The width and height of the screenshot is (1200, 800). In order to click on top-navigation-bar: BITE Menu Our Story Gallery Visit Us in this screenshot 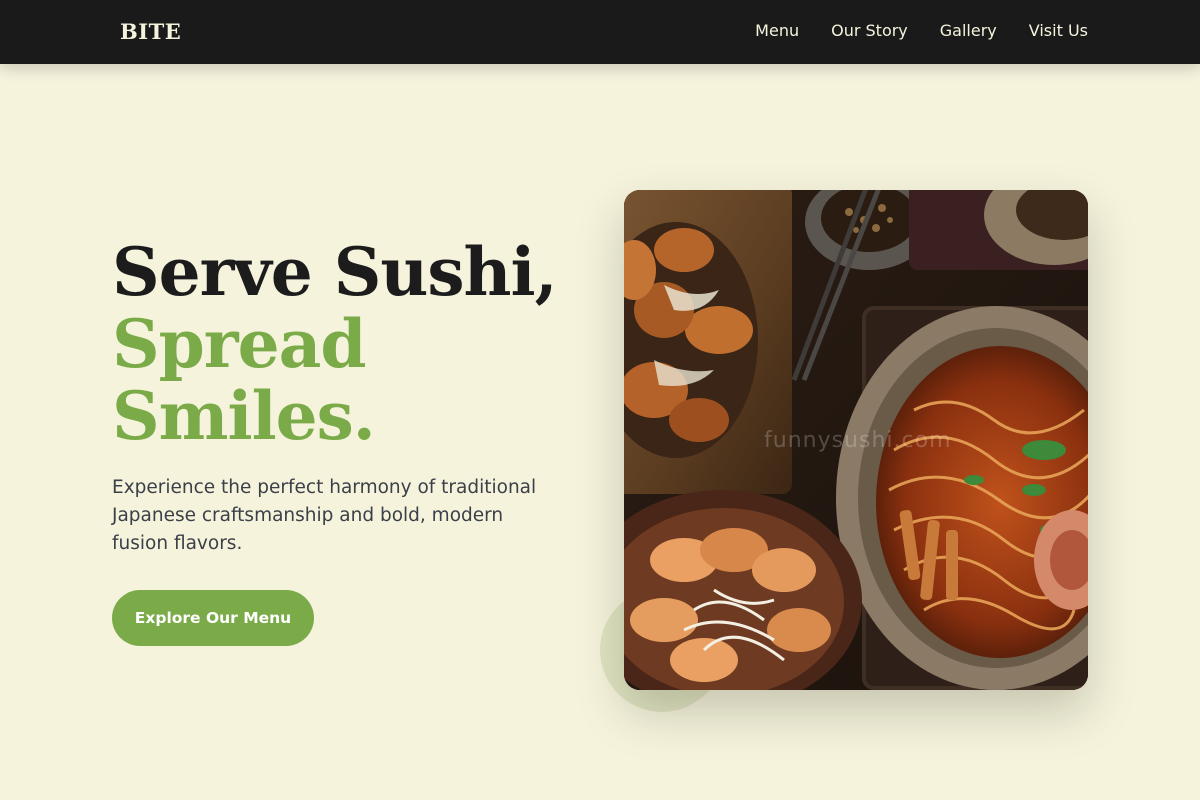, I will do `click(600, 32)`.